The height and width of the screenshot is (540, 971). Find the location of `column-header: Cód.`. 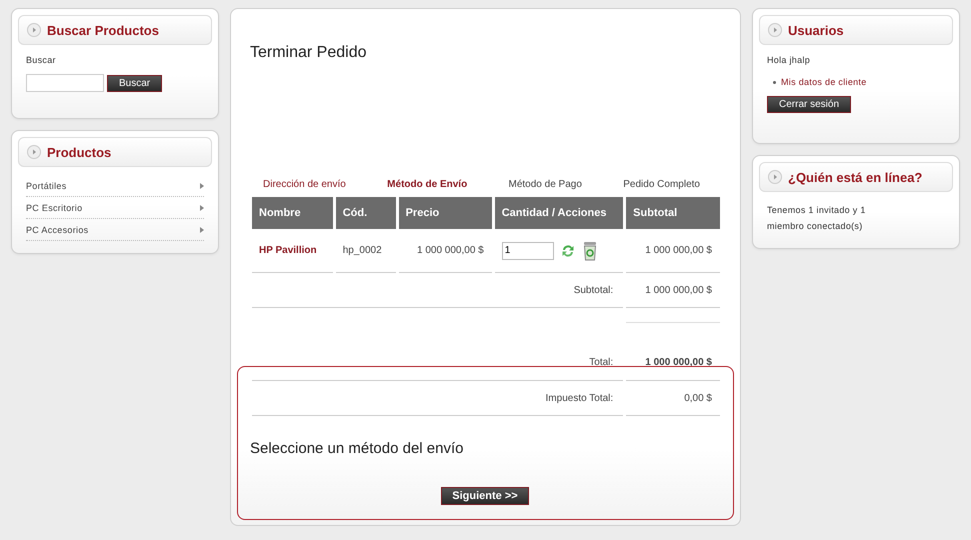

column-header: Cód. is located at coordinates (366, 213).